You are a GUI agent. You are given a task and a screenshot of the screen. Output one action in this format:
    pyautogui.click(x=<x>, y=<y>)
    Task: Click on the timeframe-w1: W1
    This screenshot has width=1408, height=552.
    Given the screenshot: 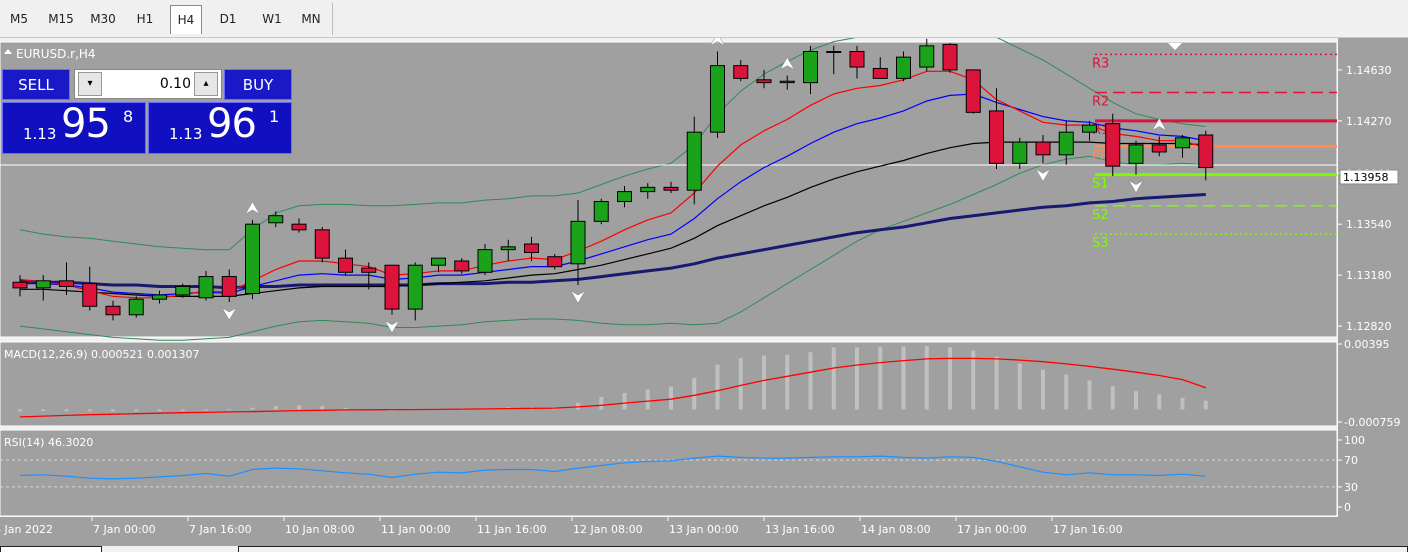 What is the action you would take?
    pyautogui.click(x=272, y=19)
    